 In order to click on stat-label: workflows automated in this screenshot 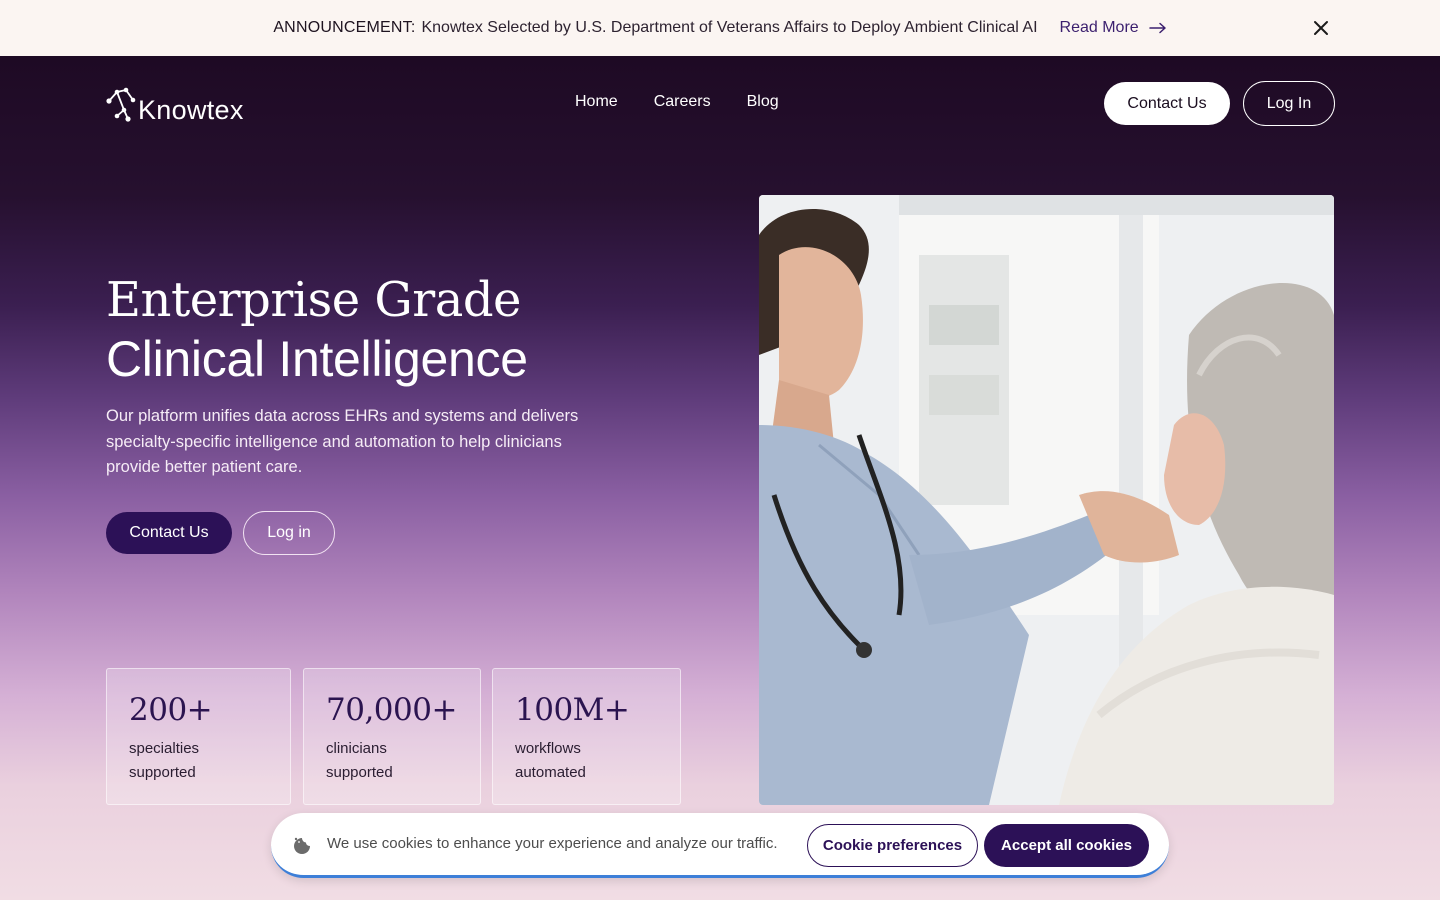, I will do `click(550, 760)`.